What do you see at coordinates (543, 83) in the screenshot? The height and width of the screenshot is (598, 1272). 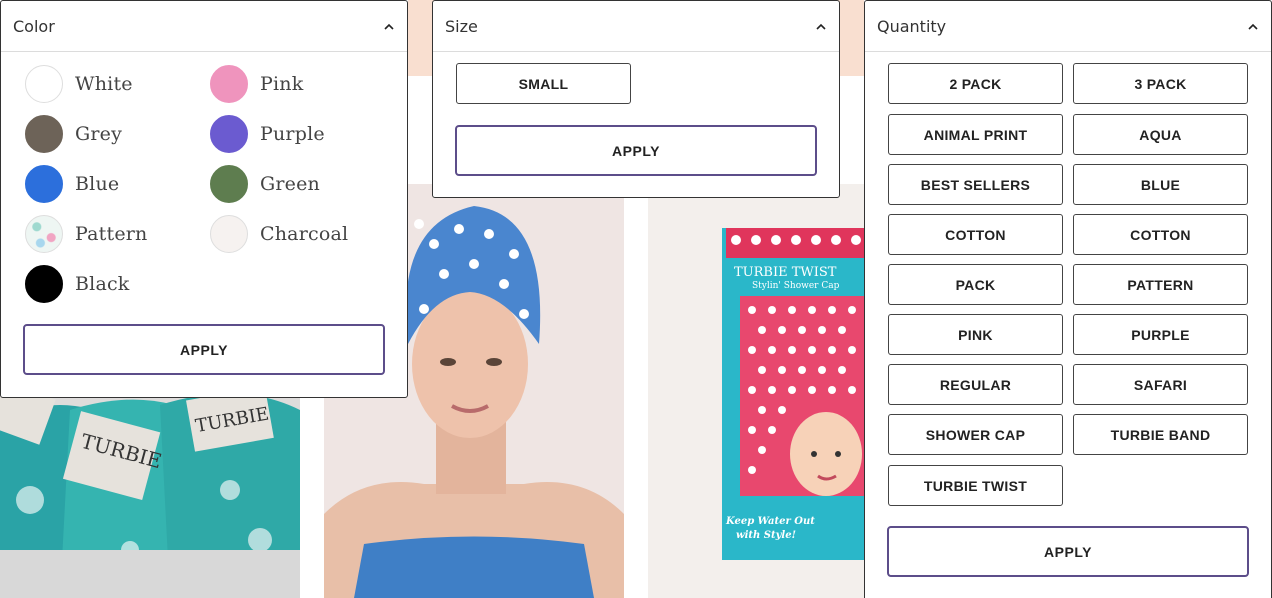 I see `size-option-small: SMALL` at bounding box center [543, 83].